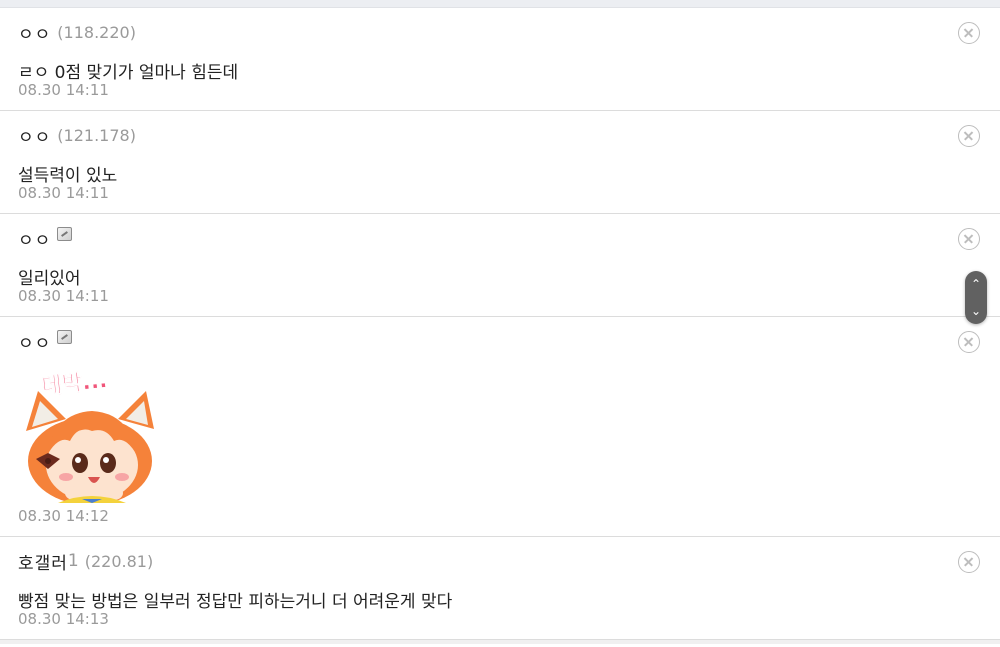 This screenshot has width=1000, height=647. I want to click on comment-text: 일리있어, so click(49, 279).